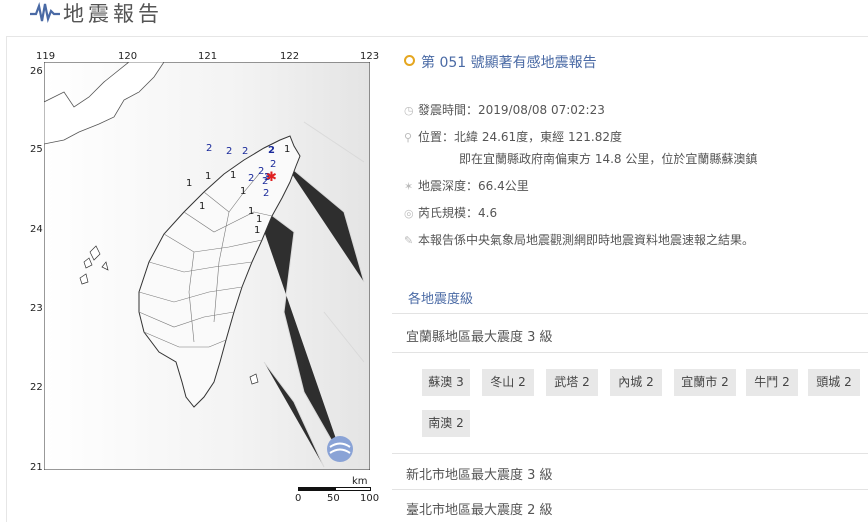 The width and height of the screenshot is (868, 522). I want to click on note-row: ✎ 本報告係中央氣象局地震觀測網即時地震資料地震速報之結果。, so click(579, 240).